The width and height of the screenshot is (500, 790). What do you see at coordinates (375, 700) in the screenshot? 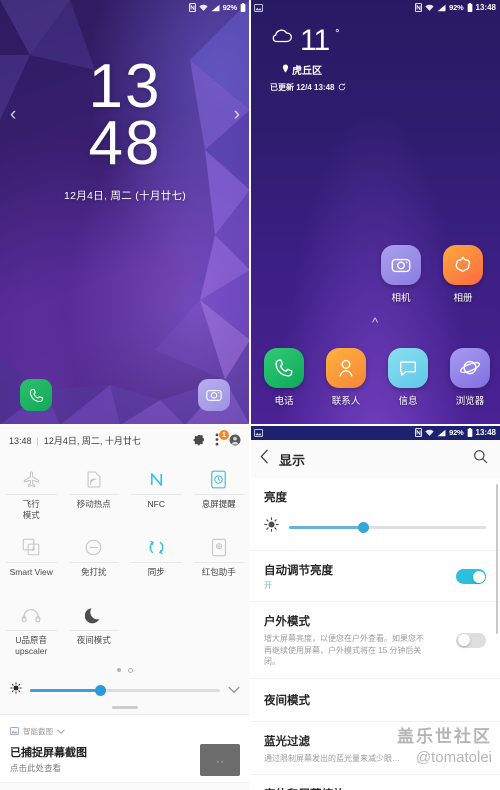
I see `setting-night-mode: 夜间模式` at bounding box center [375, 700].